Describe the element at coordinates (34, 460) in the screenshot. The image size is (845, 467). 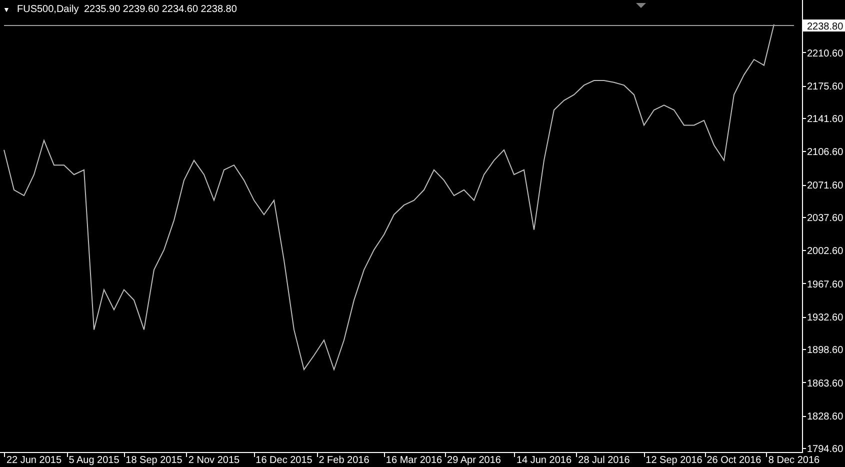
I see `axis-label: 22 Jun 2015` at that location.